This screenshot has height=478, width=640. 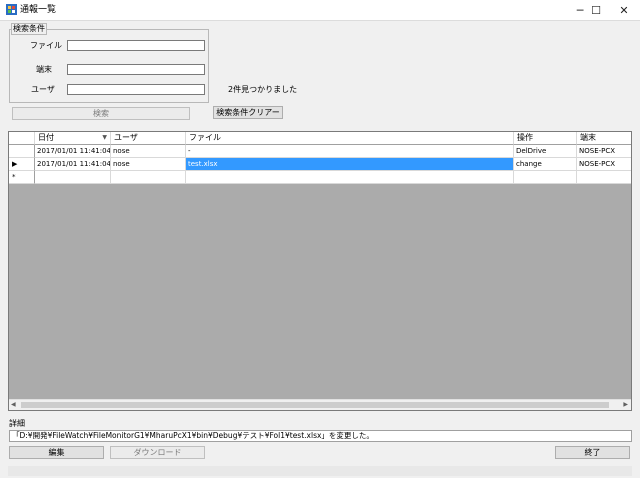 What do you see at coordinates (545, 164) in the screenshot?
I see `cell-action: change` at bounding box center [545, 164].